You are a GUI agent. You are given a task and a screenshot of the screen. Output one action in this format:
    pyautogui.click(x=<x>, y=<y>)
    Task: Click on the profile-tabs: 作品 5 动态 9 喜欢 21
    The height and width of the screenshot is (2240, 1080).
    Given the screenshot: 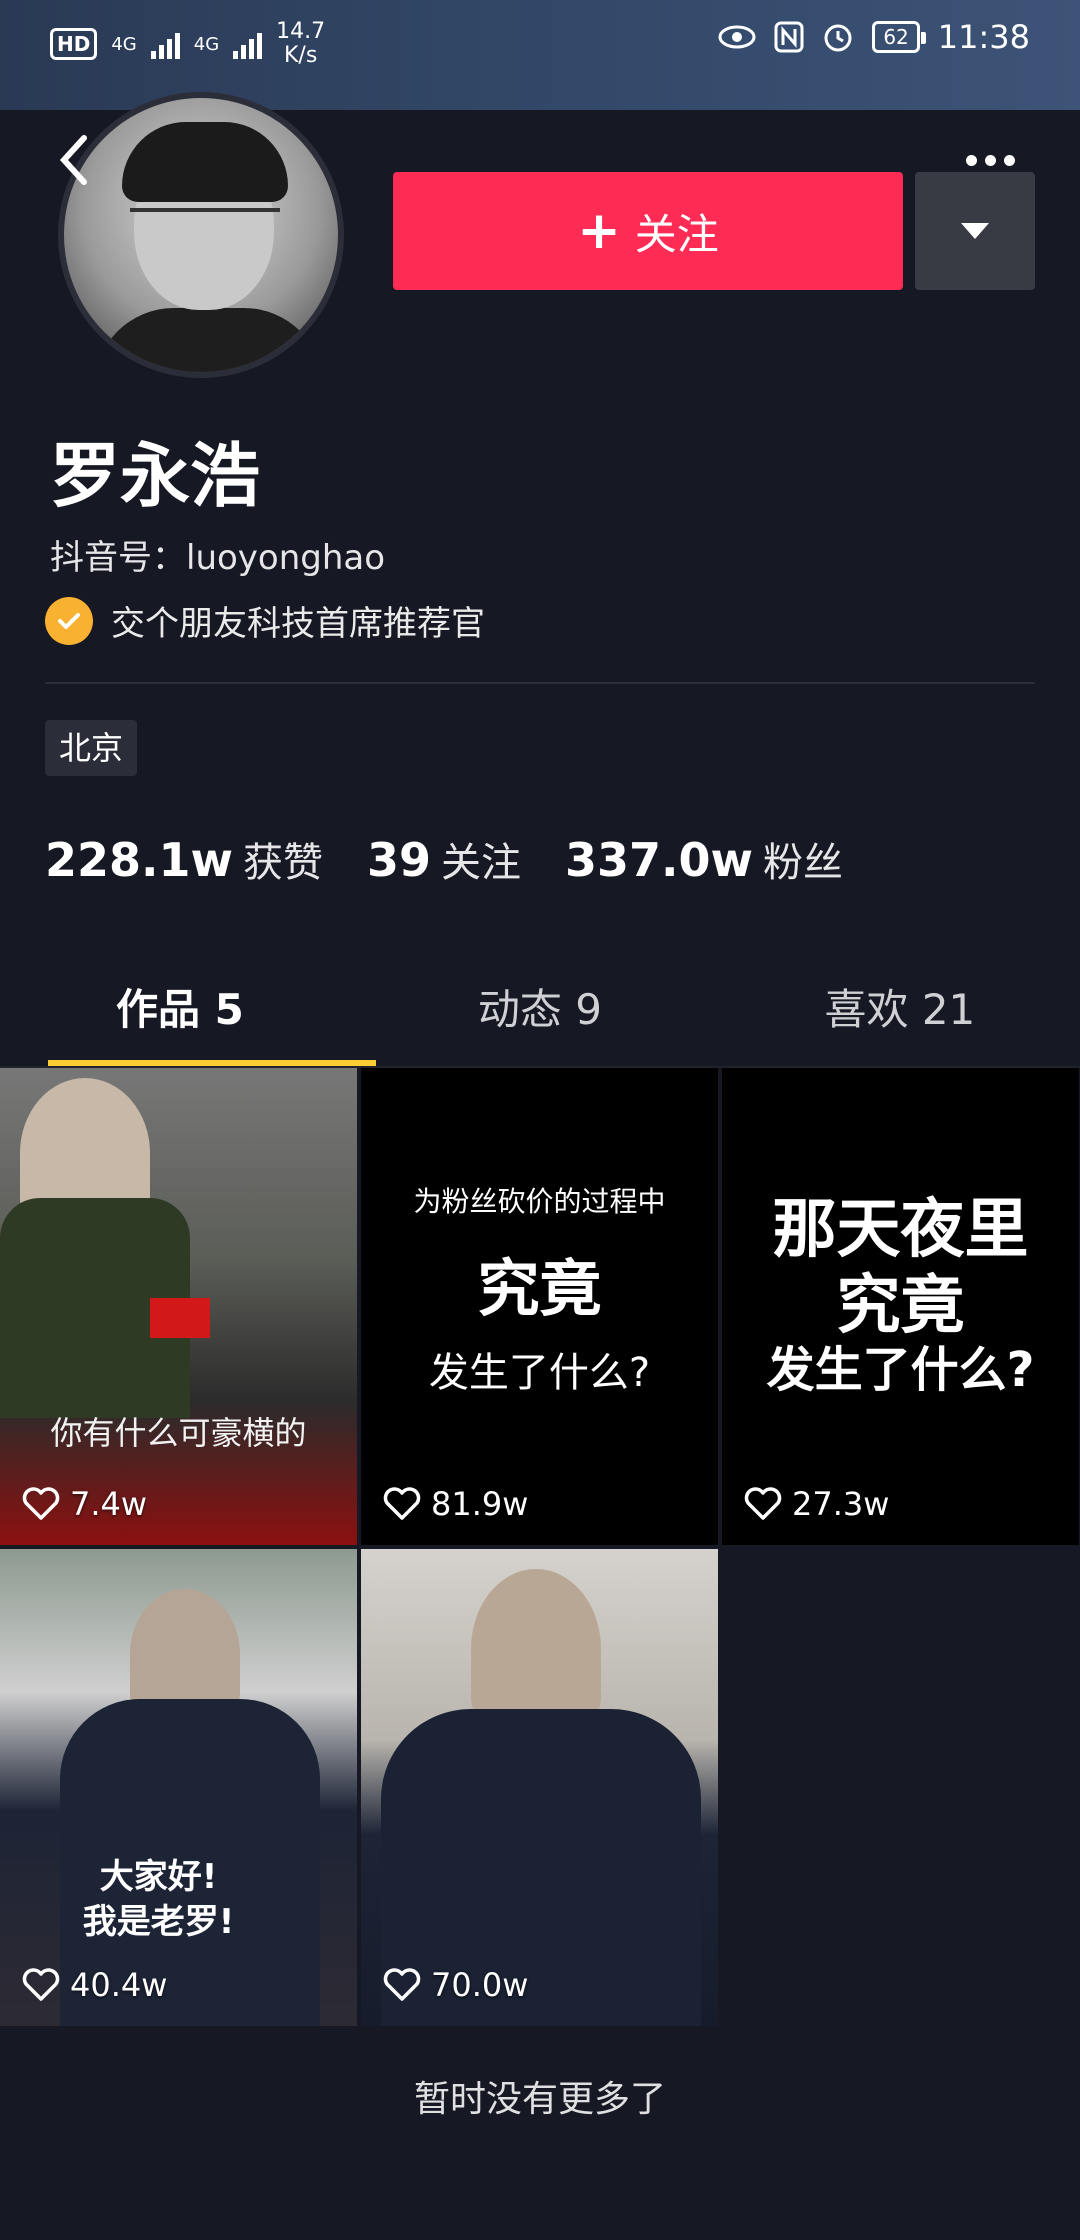 What is the action you would take?
    pyautogui.click(x=540, y=1020)
    